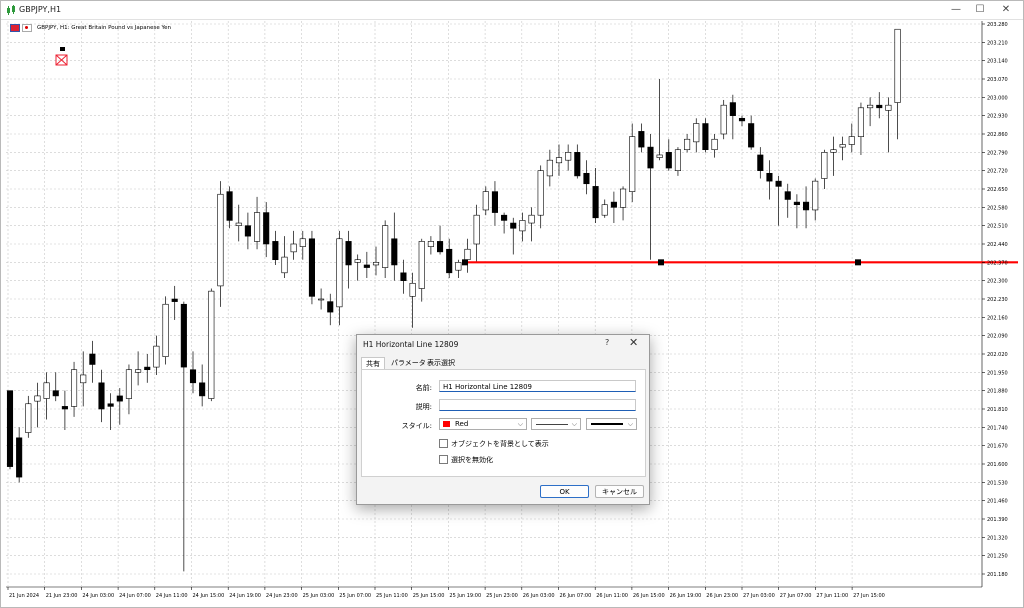 Image resolution: width=1024 pixels, height=608 pixels. What do you see at coordinates (552, 424) in the screenshot?
I see `line-style-preview` at bounding box center [552, 424].